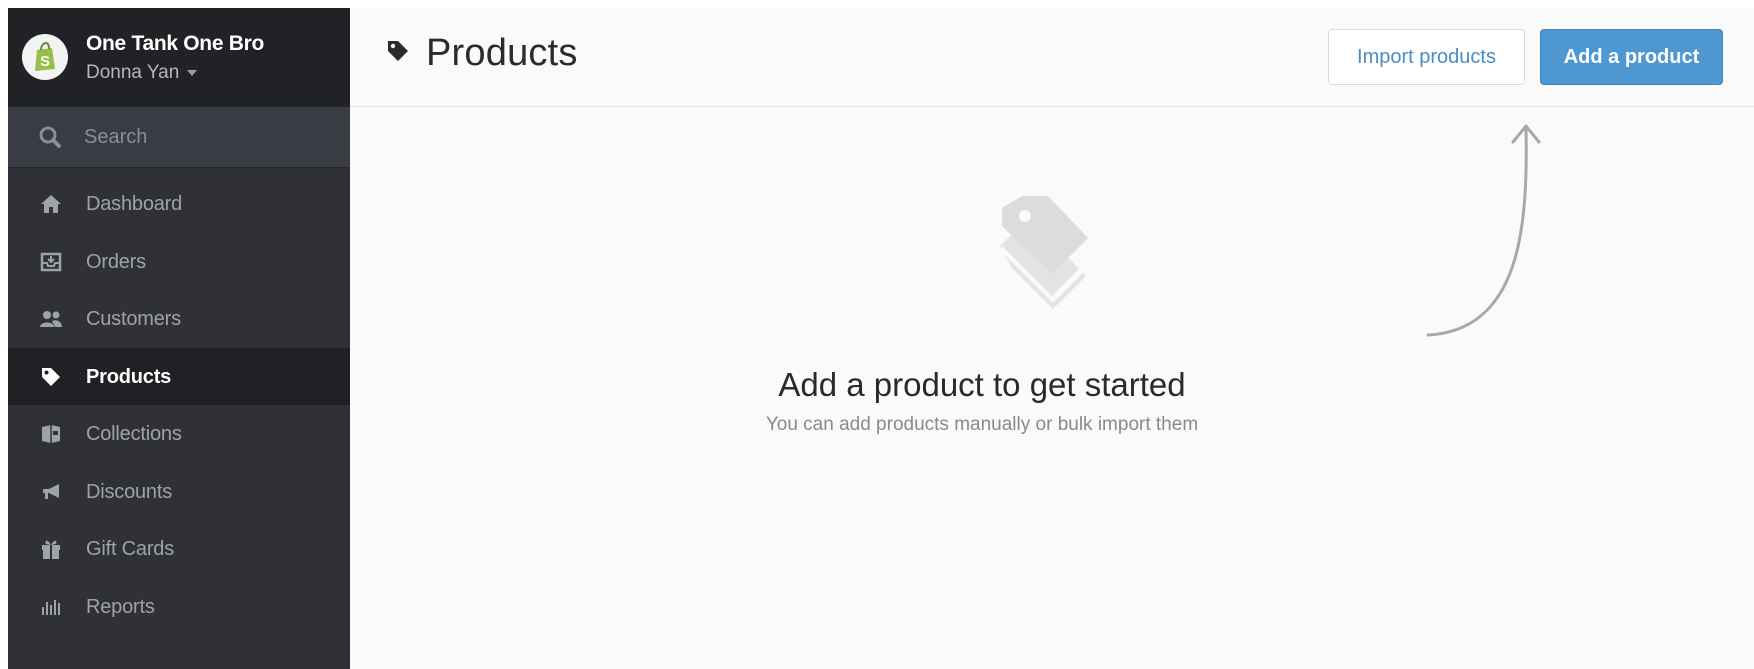  What do you see at coordinates (134, 204) in the screenshot?
I see `sidebar-item-label: Dashboard` at bounding box center [134, 204].